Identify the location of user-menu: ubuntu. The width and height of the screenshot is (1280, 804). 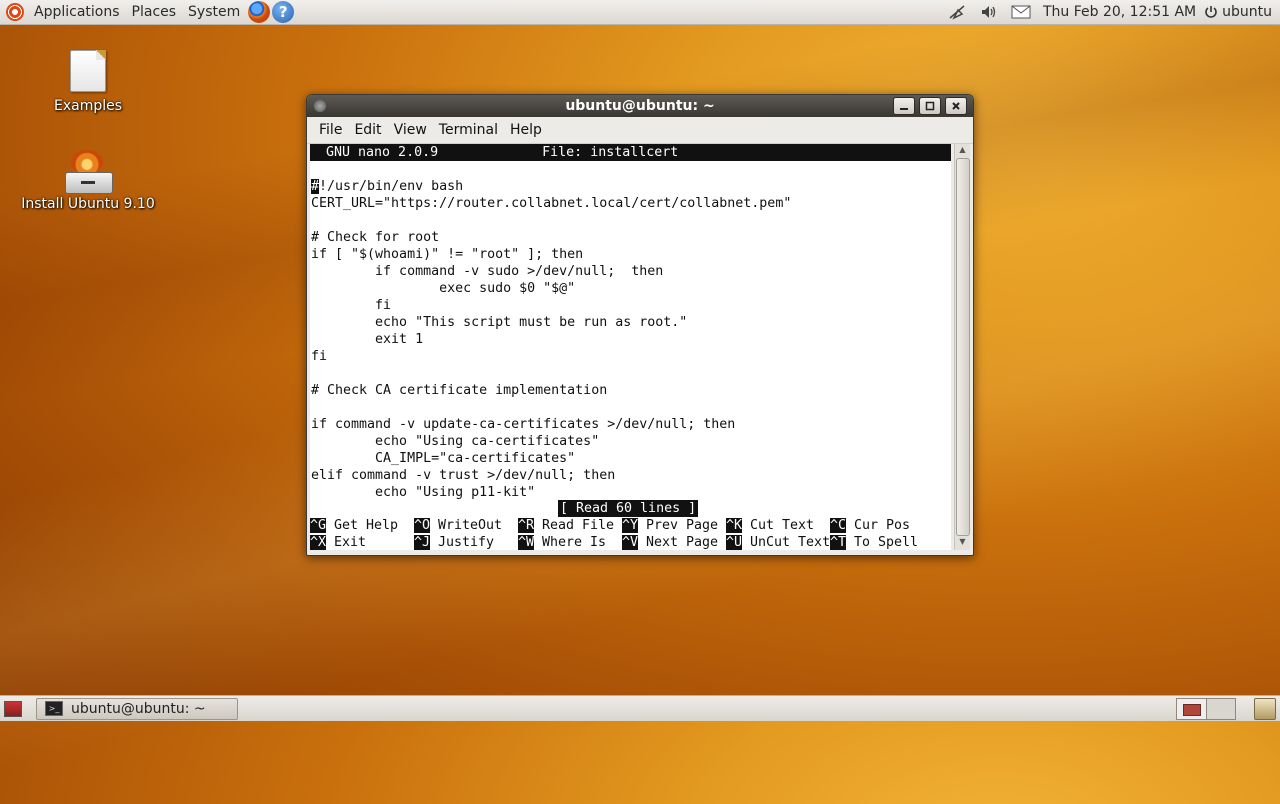
(1238, 12).